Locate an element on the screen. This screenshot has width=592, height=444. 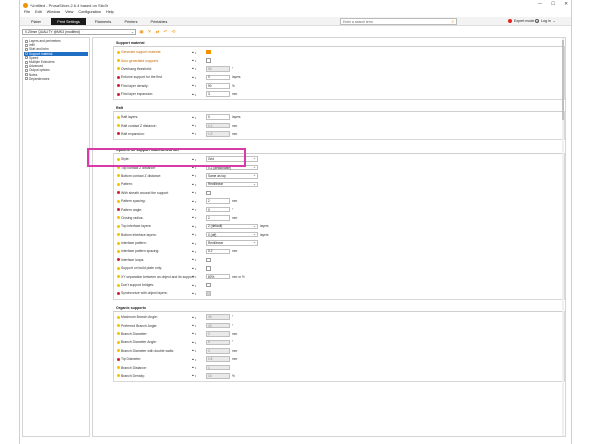
setting-input: 1 is located at coordinates (218, 367).